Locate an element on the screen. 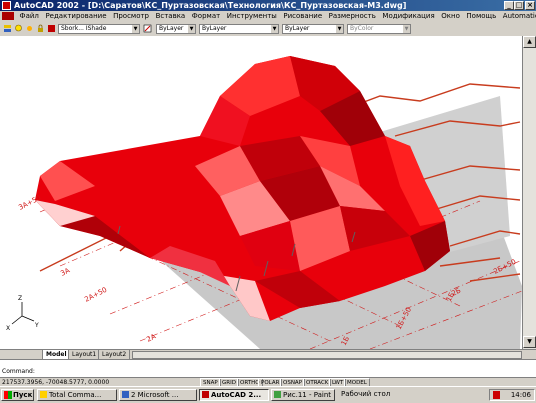  linetype-combo: ByLayer ▼ is located at coordinates (239, 29).